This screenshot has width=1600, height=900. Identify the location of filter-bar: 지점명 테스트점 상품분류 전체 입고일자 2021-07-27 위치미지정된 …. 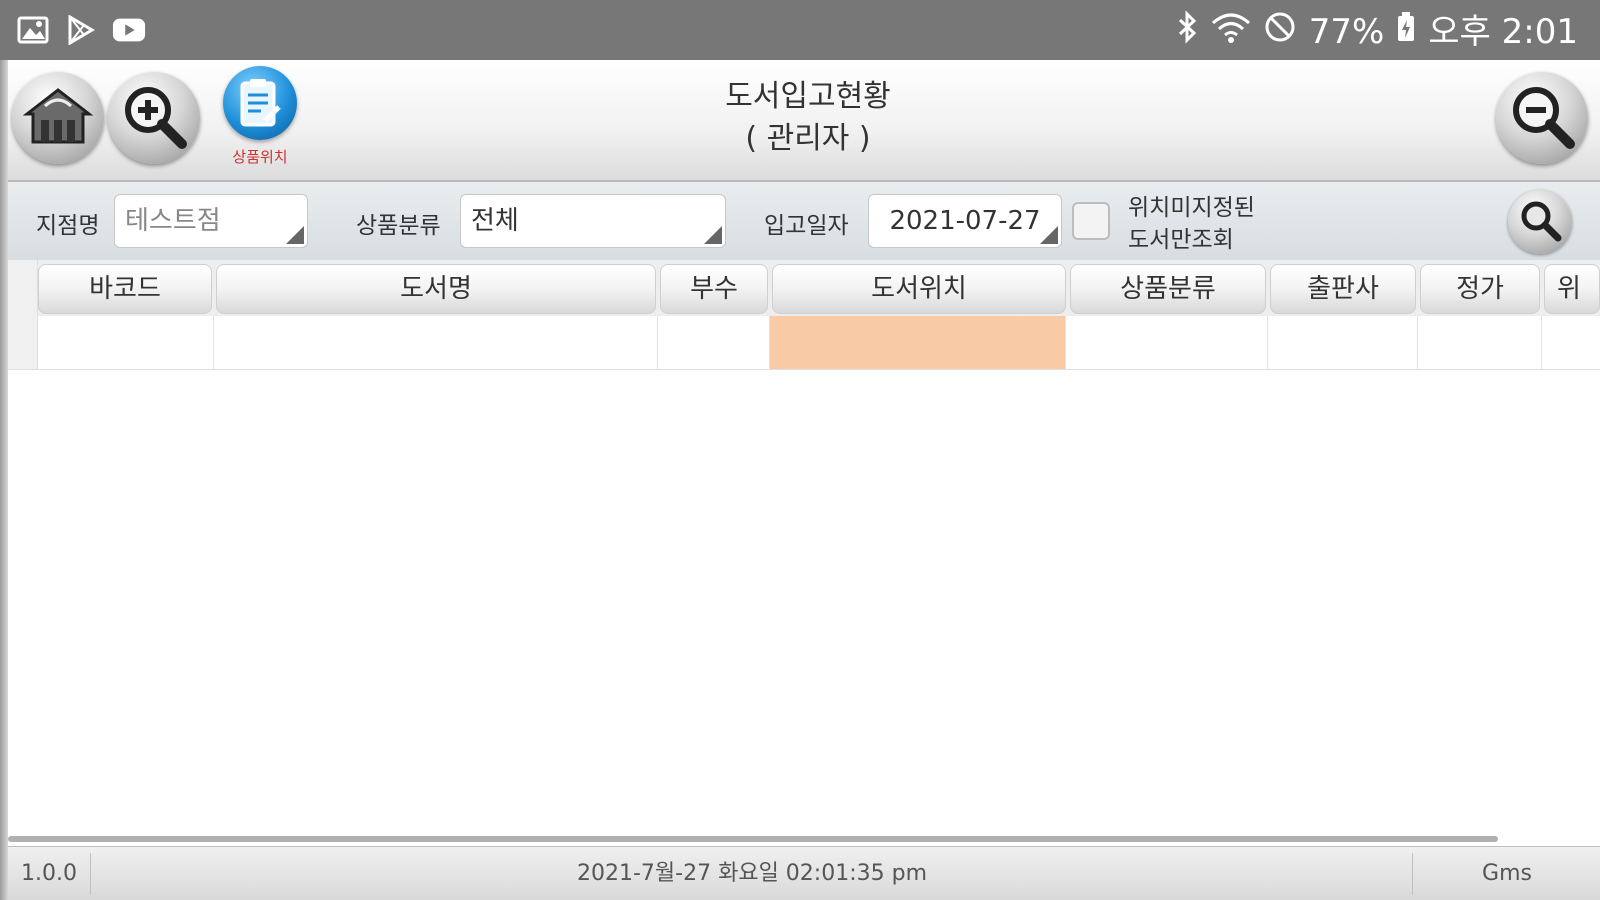
(804, 221).